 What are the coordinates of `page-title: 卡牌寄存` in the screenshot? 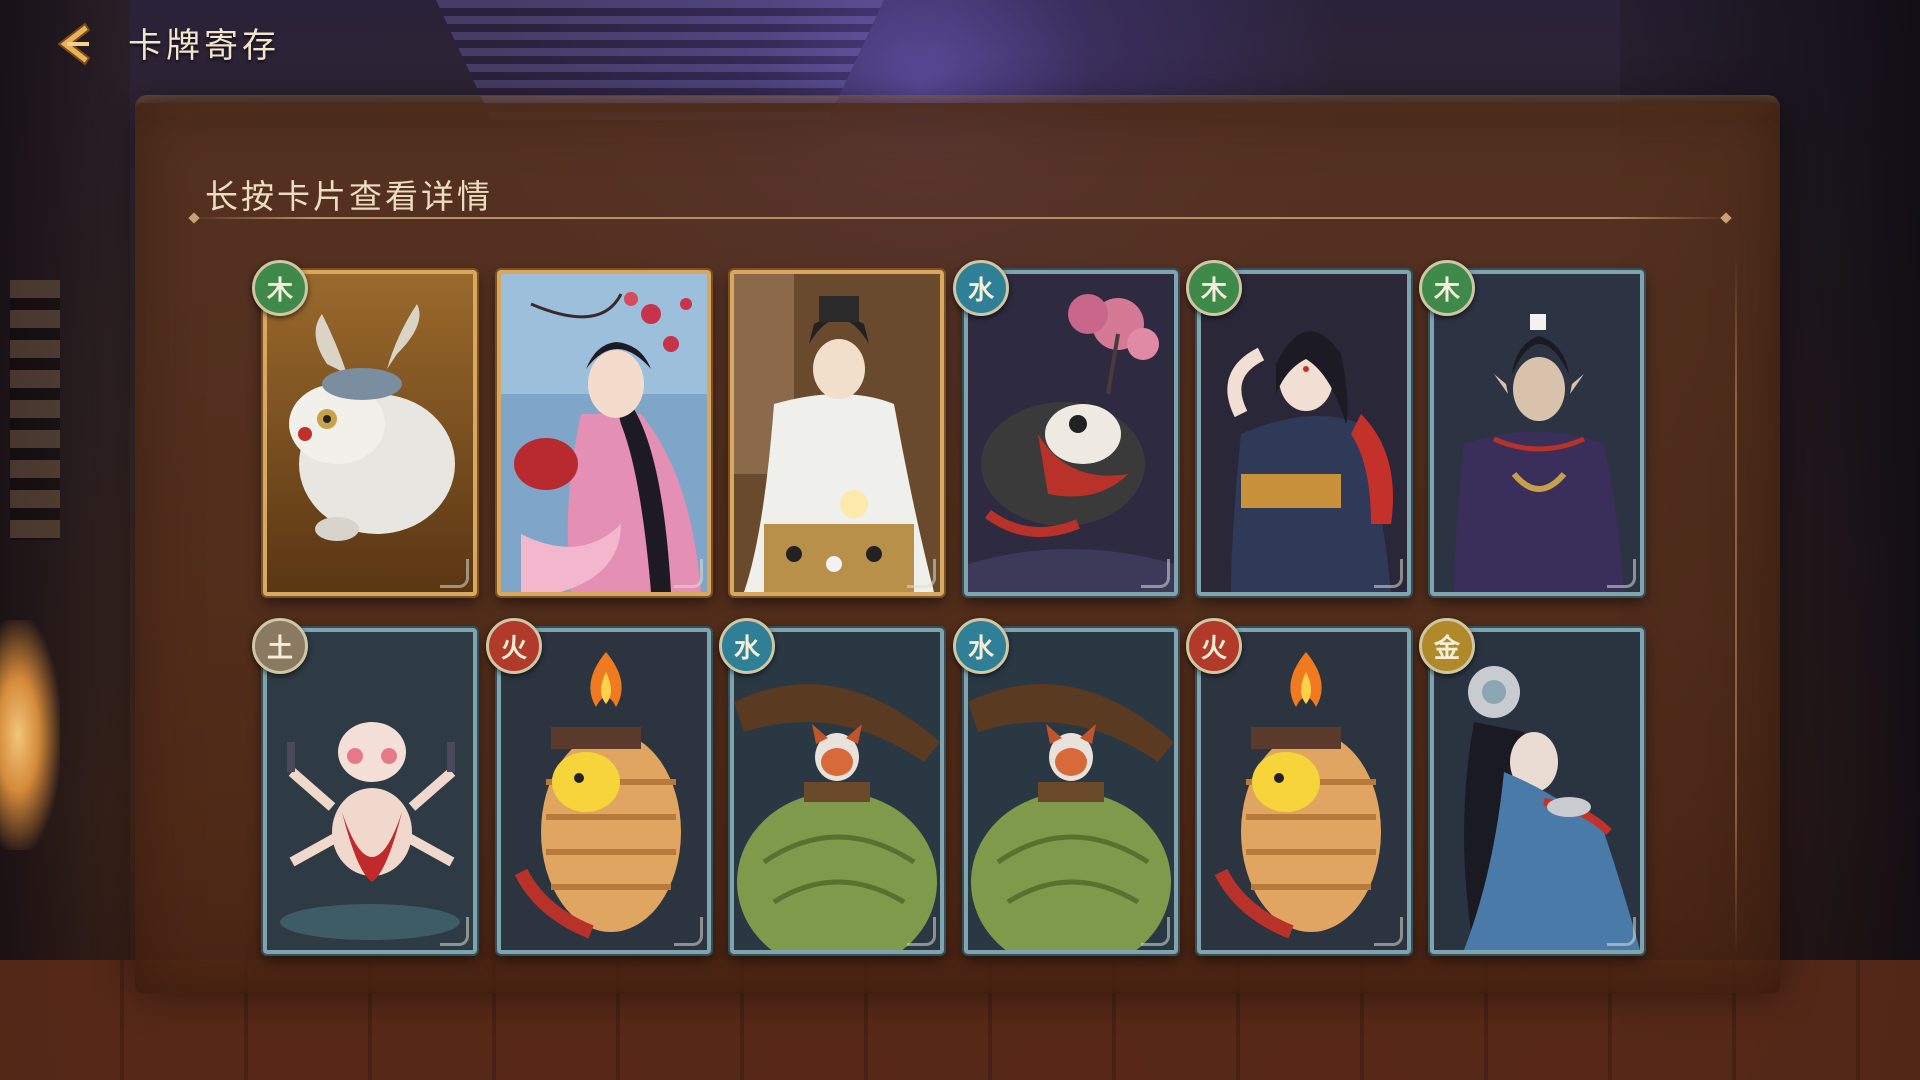 It's located at (204, 46).